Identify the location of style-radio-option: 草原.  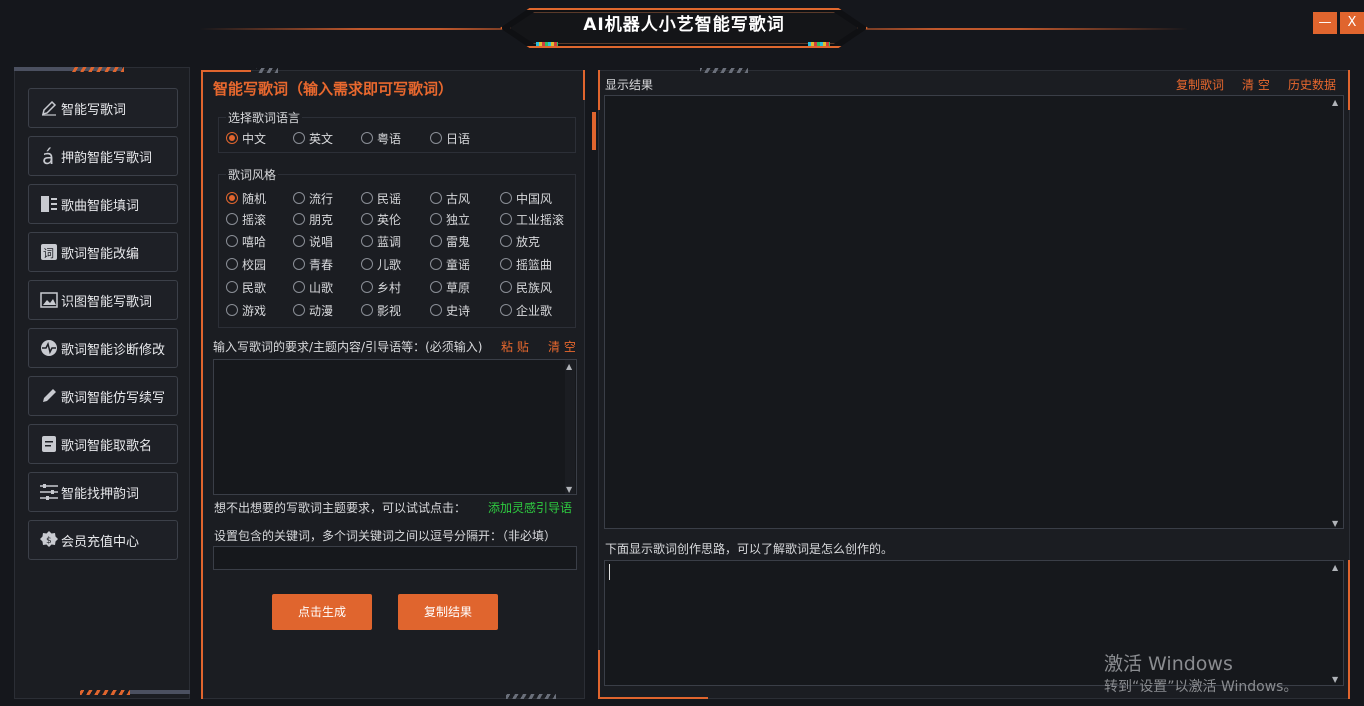
(450, 287).